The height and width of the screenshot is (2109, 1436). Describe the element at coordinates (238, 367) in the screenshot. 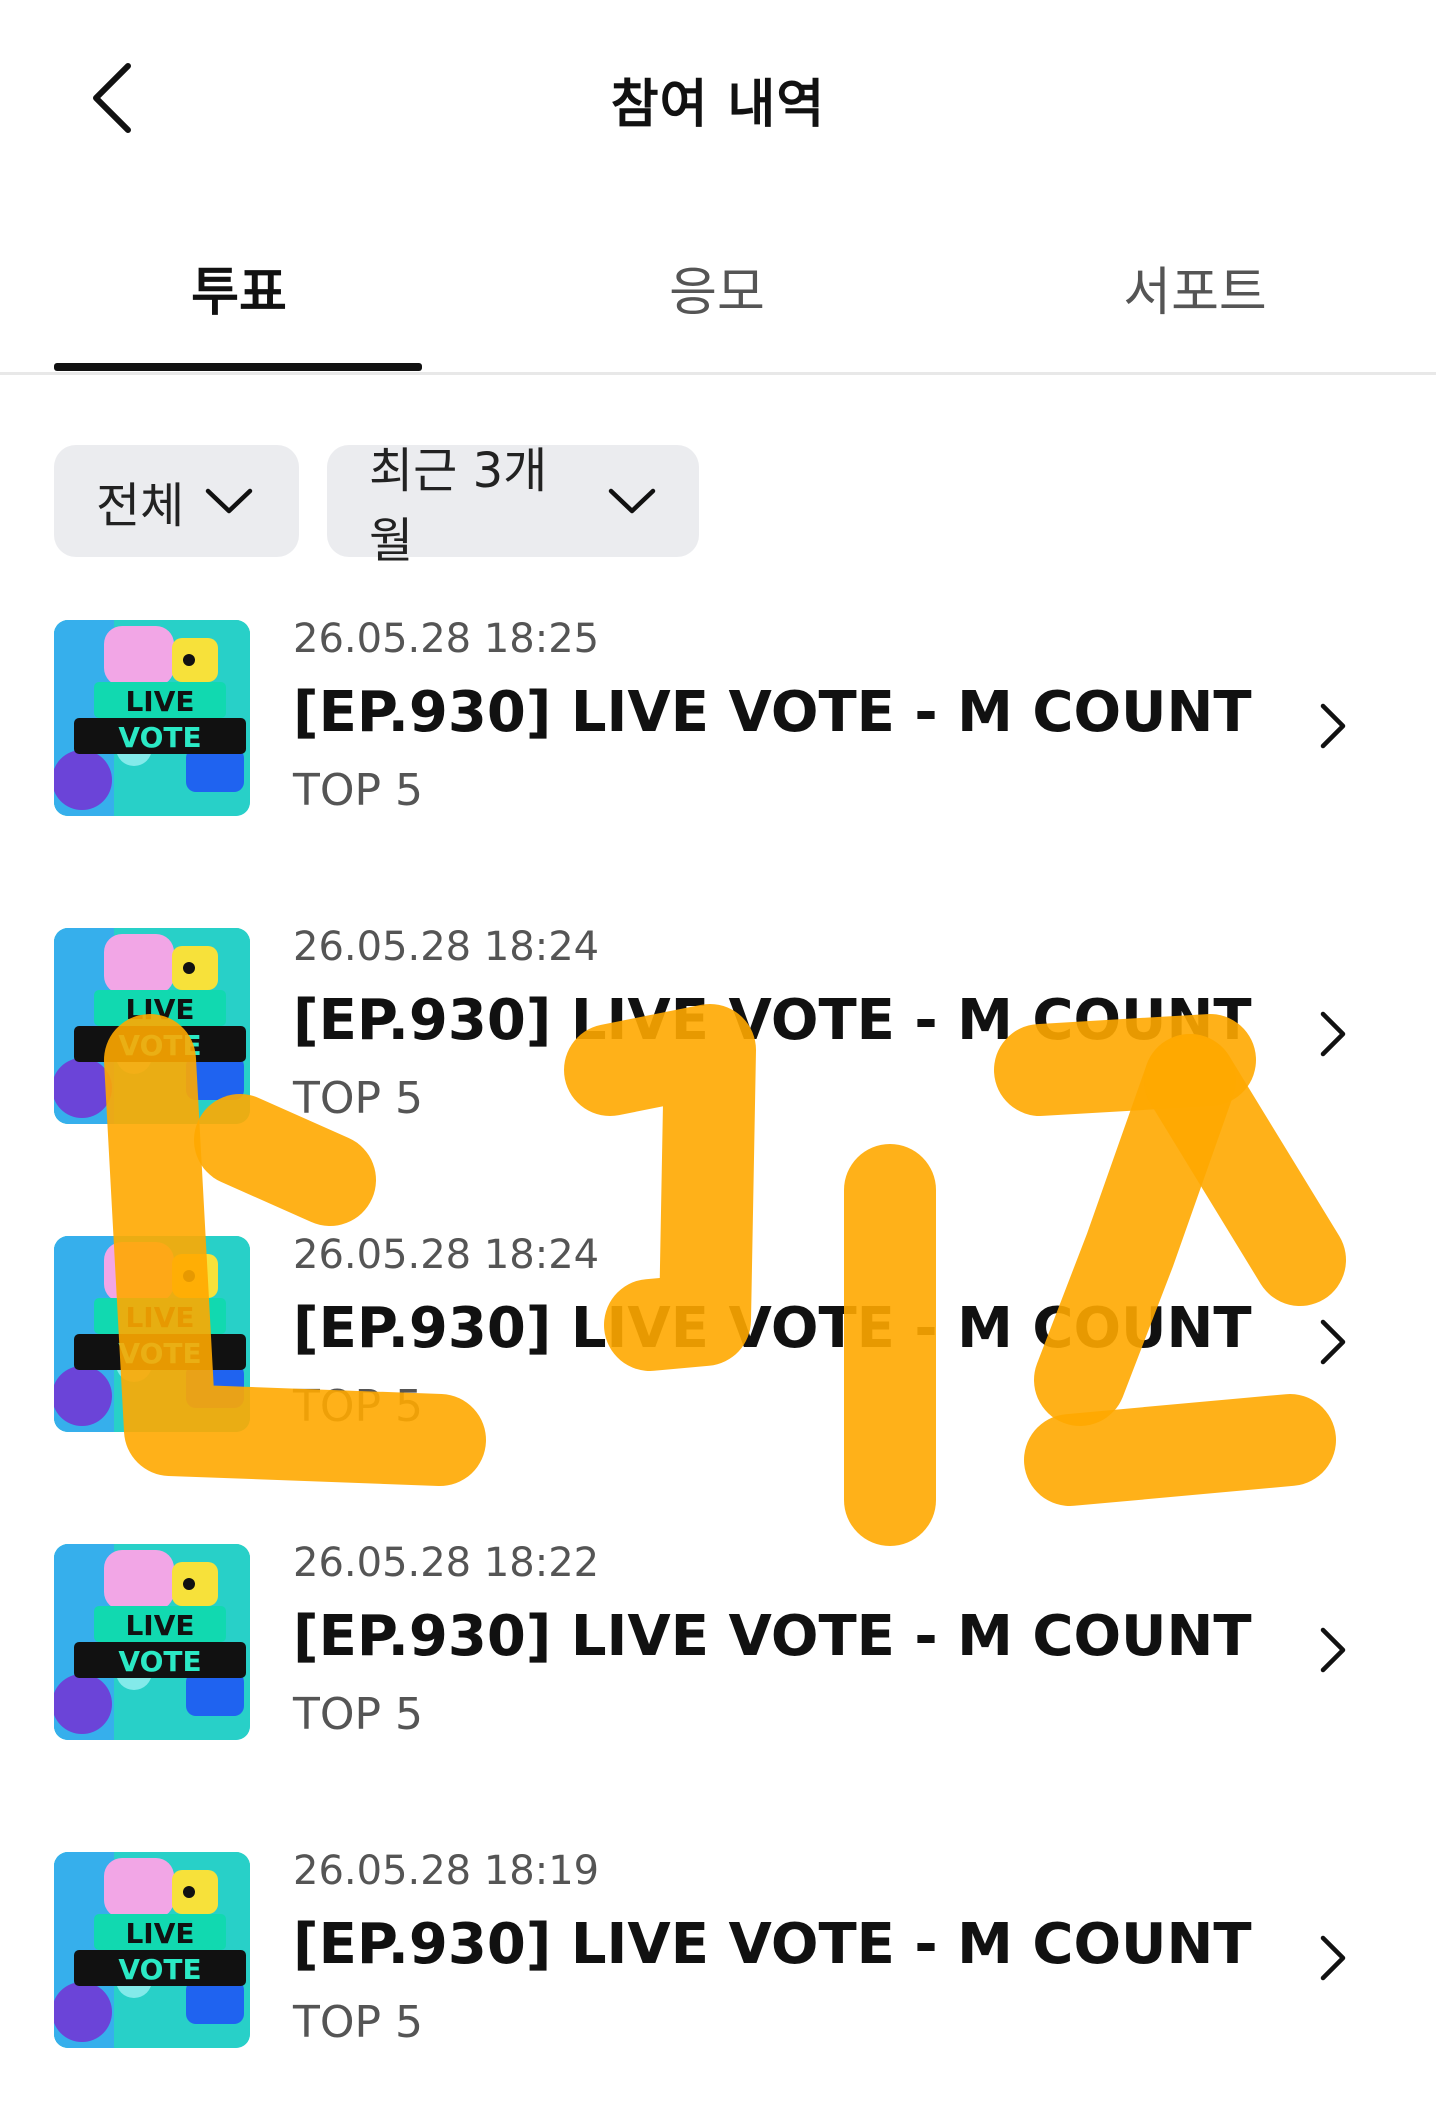

I see `active-tab-indicator` at that location.